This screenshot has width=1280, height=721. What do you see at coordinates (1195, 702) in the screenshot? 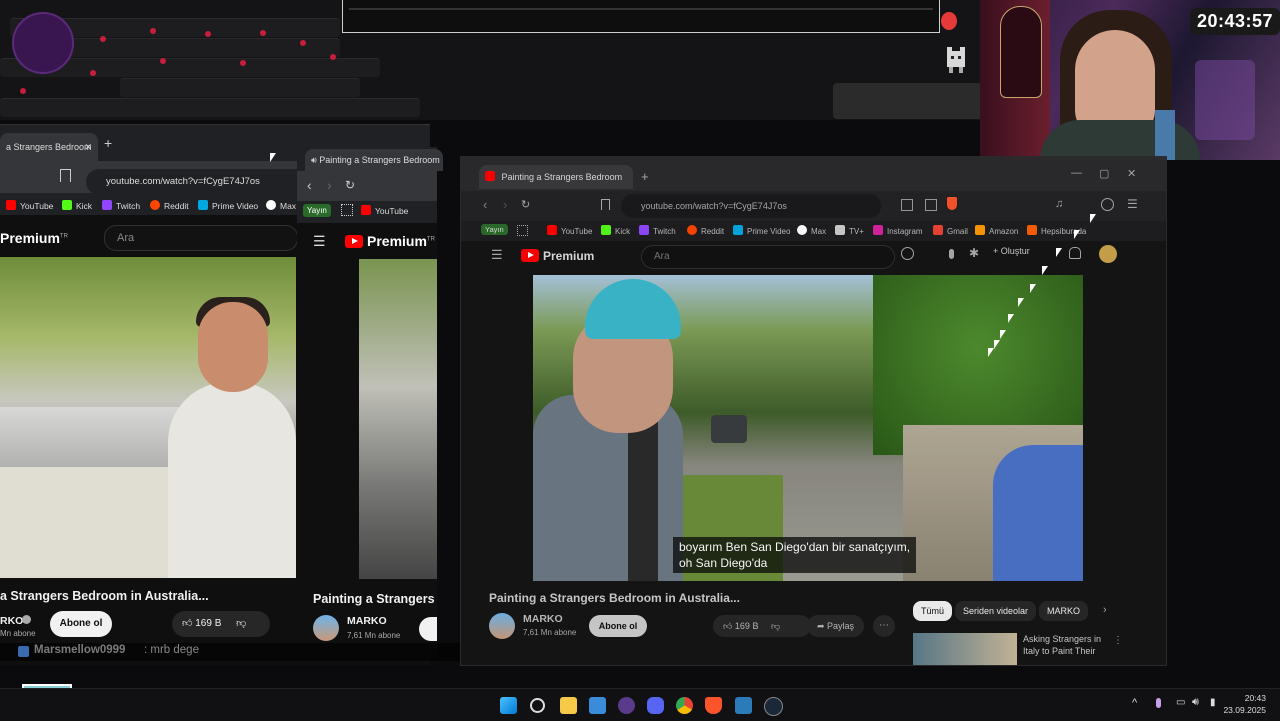
I see `volume-icon: 🔊︎` at bounding box center [1195, 702].